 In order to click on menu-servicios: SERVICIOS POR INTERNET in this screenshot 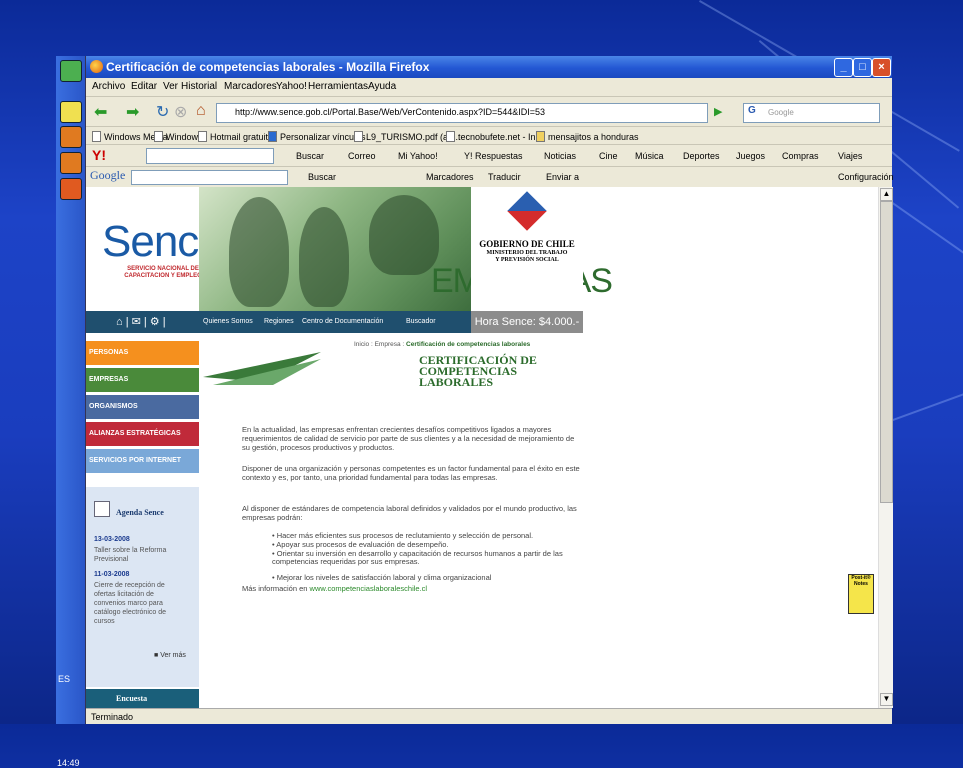, I will do `click(142, 461)`.